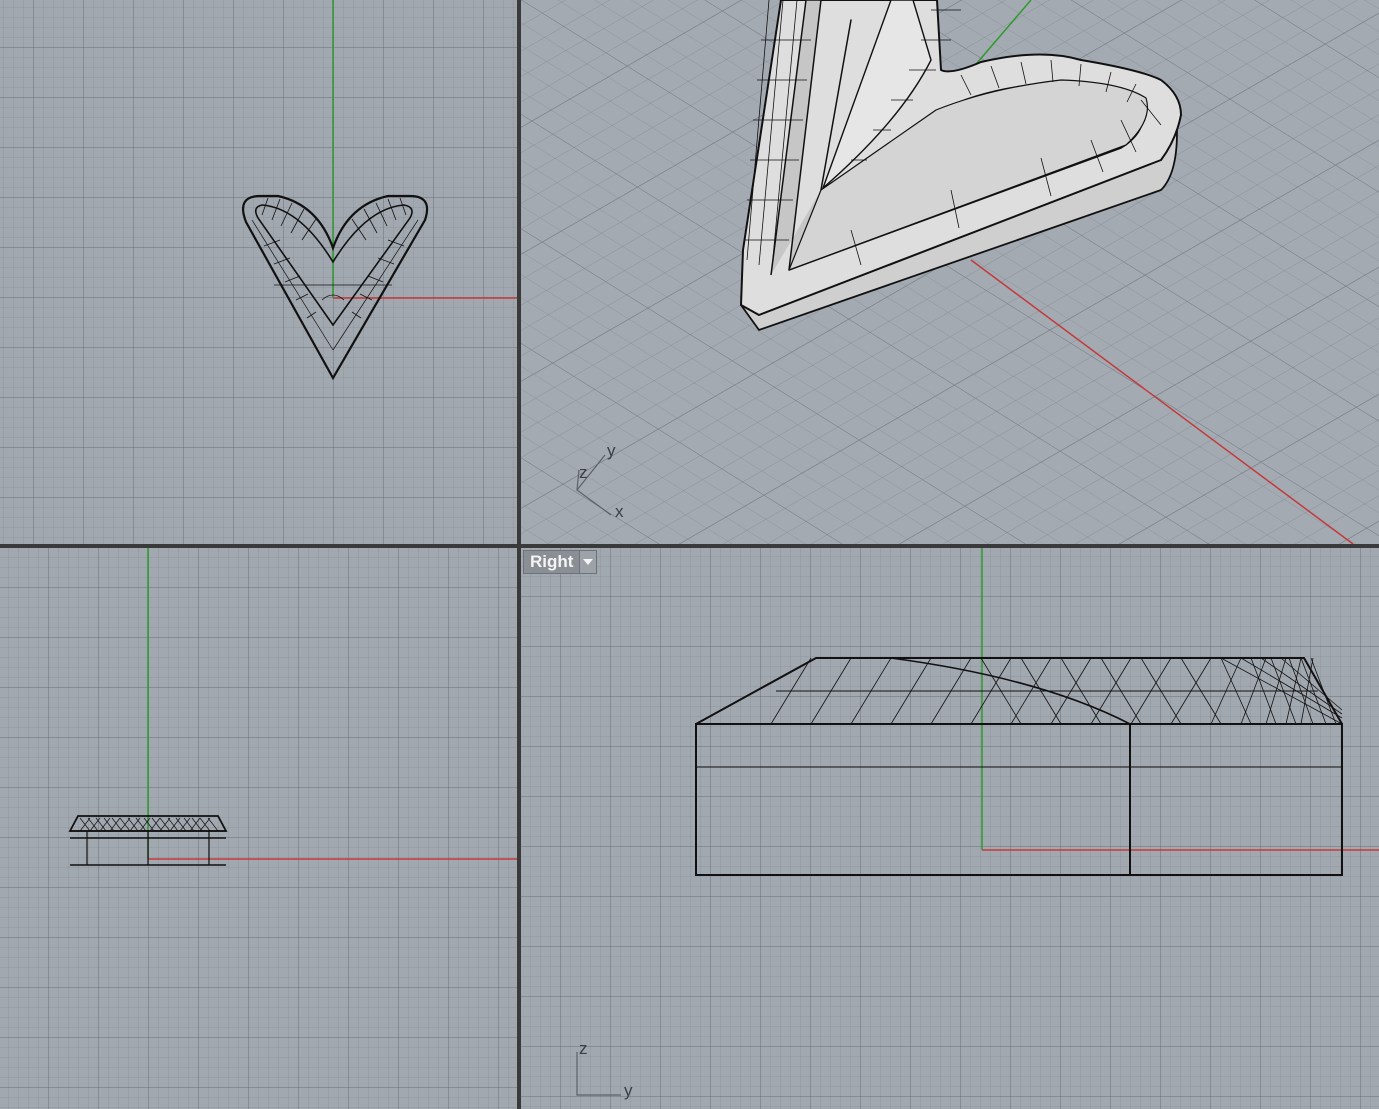  I want to click on front-view-geometry, so click(292, 707).